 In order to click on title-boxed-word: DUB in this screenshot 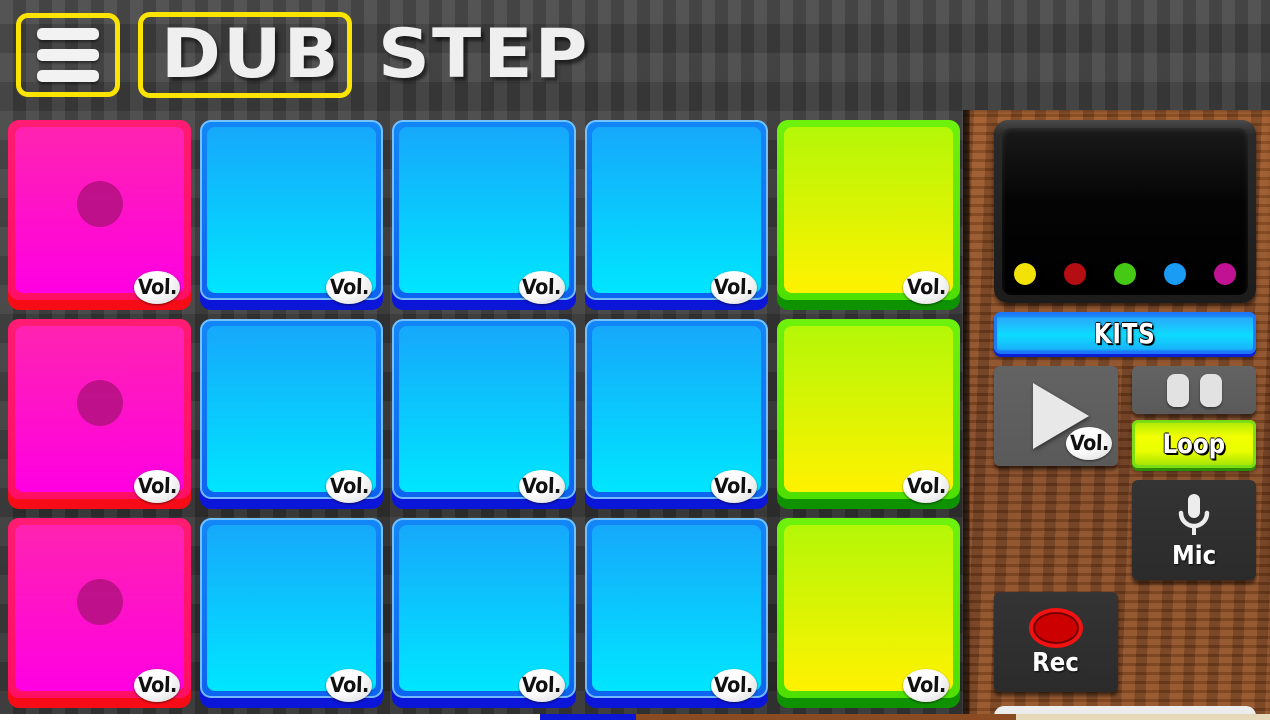, I will do `click(245, 55)`.